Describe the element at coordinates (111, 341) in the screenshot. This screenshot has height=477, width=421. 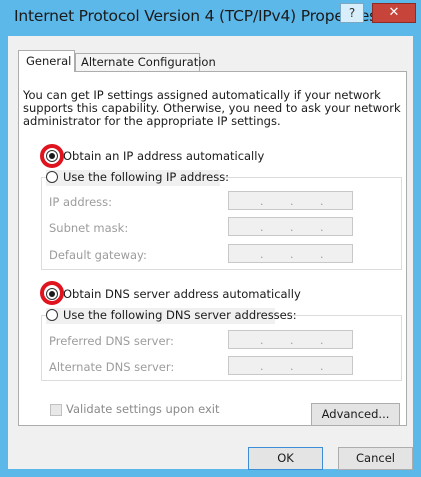
I see `preferred-dns-label: Preferred DNS server:` at that location.